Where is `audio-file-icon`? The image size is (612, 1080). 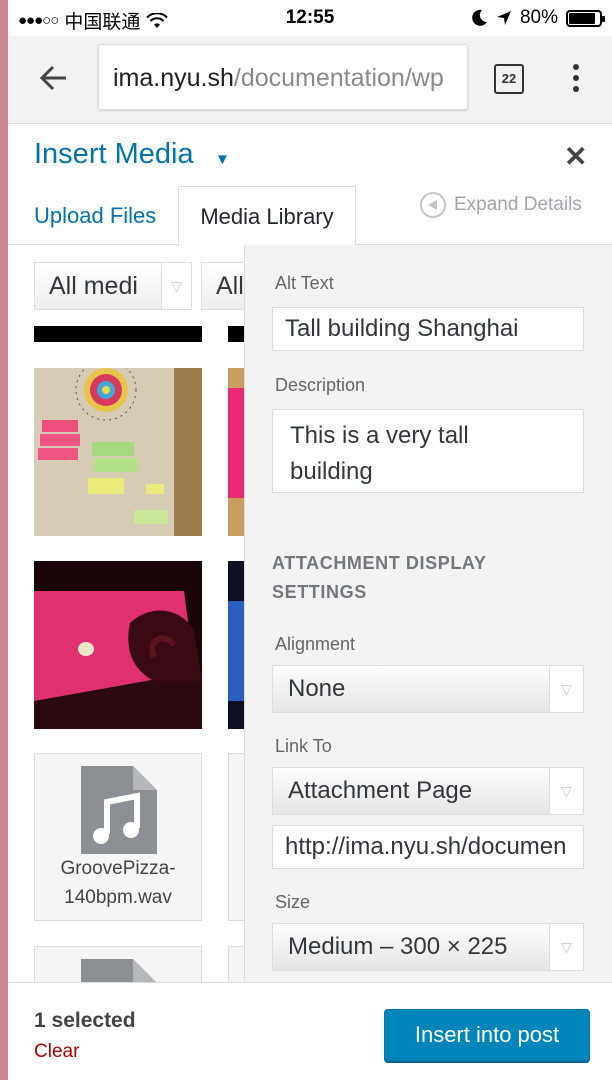
audio-file-icon is located at coordinates (119, 812).